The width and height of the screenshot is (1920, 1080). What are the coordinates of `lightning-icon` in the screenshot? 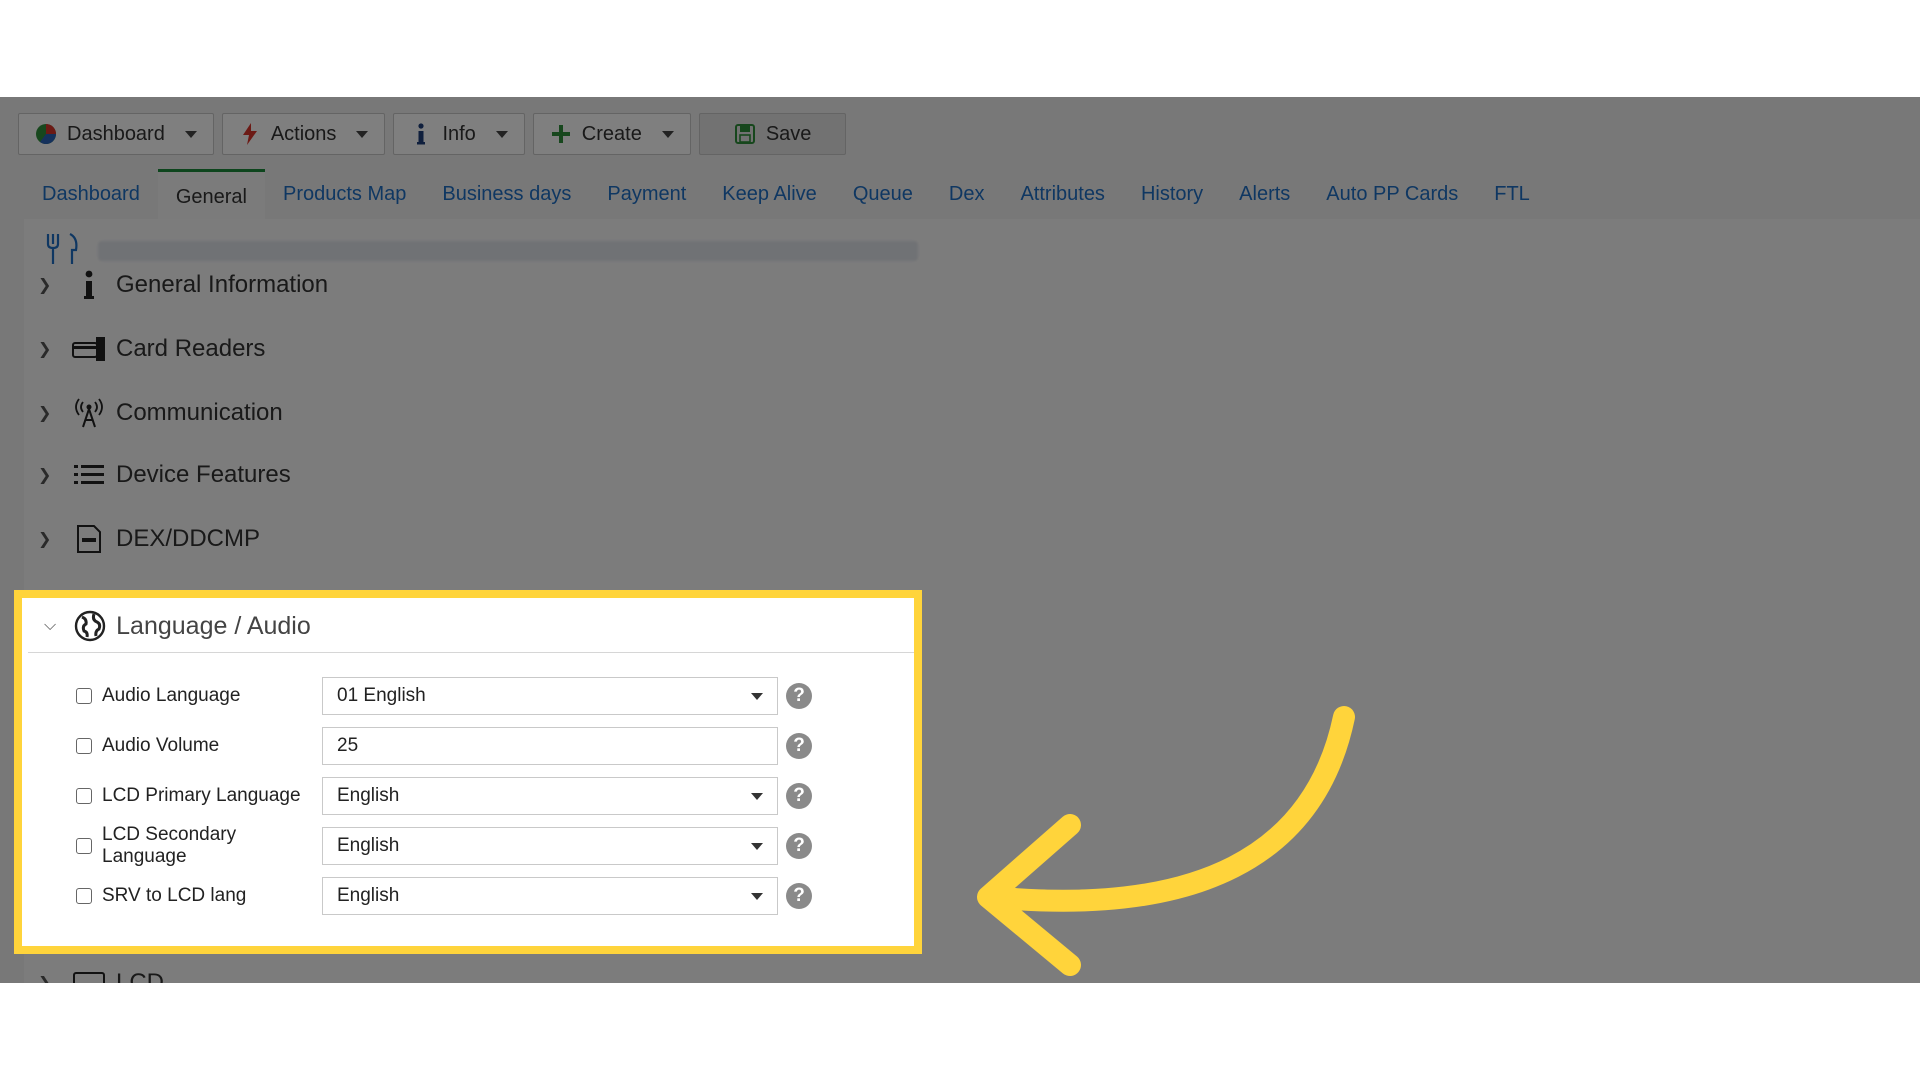 It's located at (250, 134).